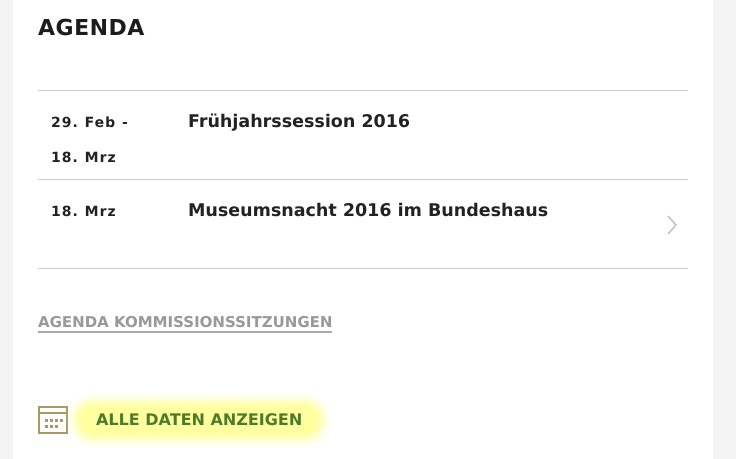 This screenshot has height=459, width=736. Describe the element at coordinates (299, 135) in the screenshot. I see `event-title: Frühjahrssession 2016` at that location.